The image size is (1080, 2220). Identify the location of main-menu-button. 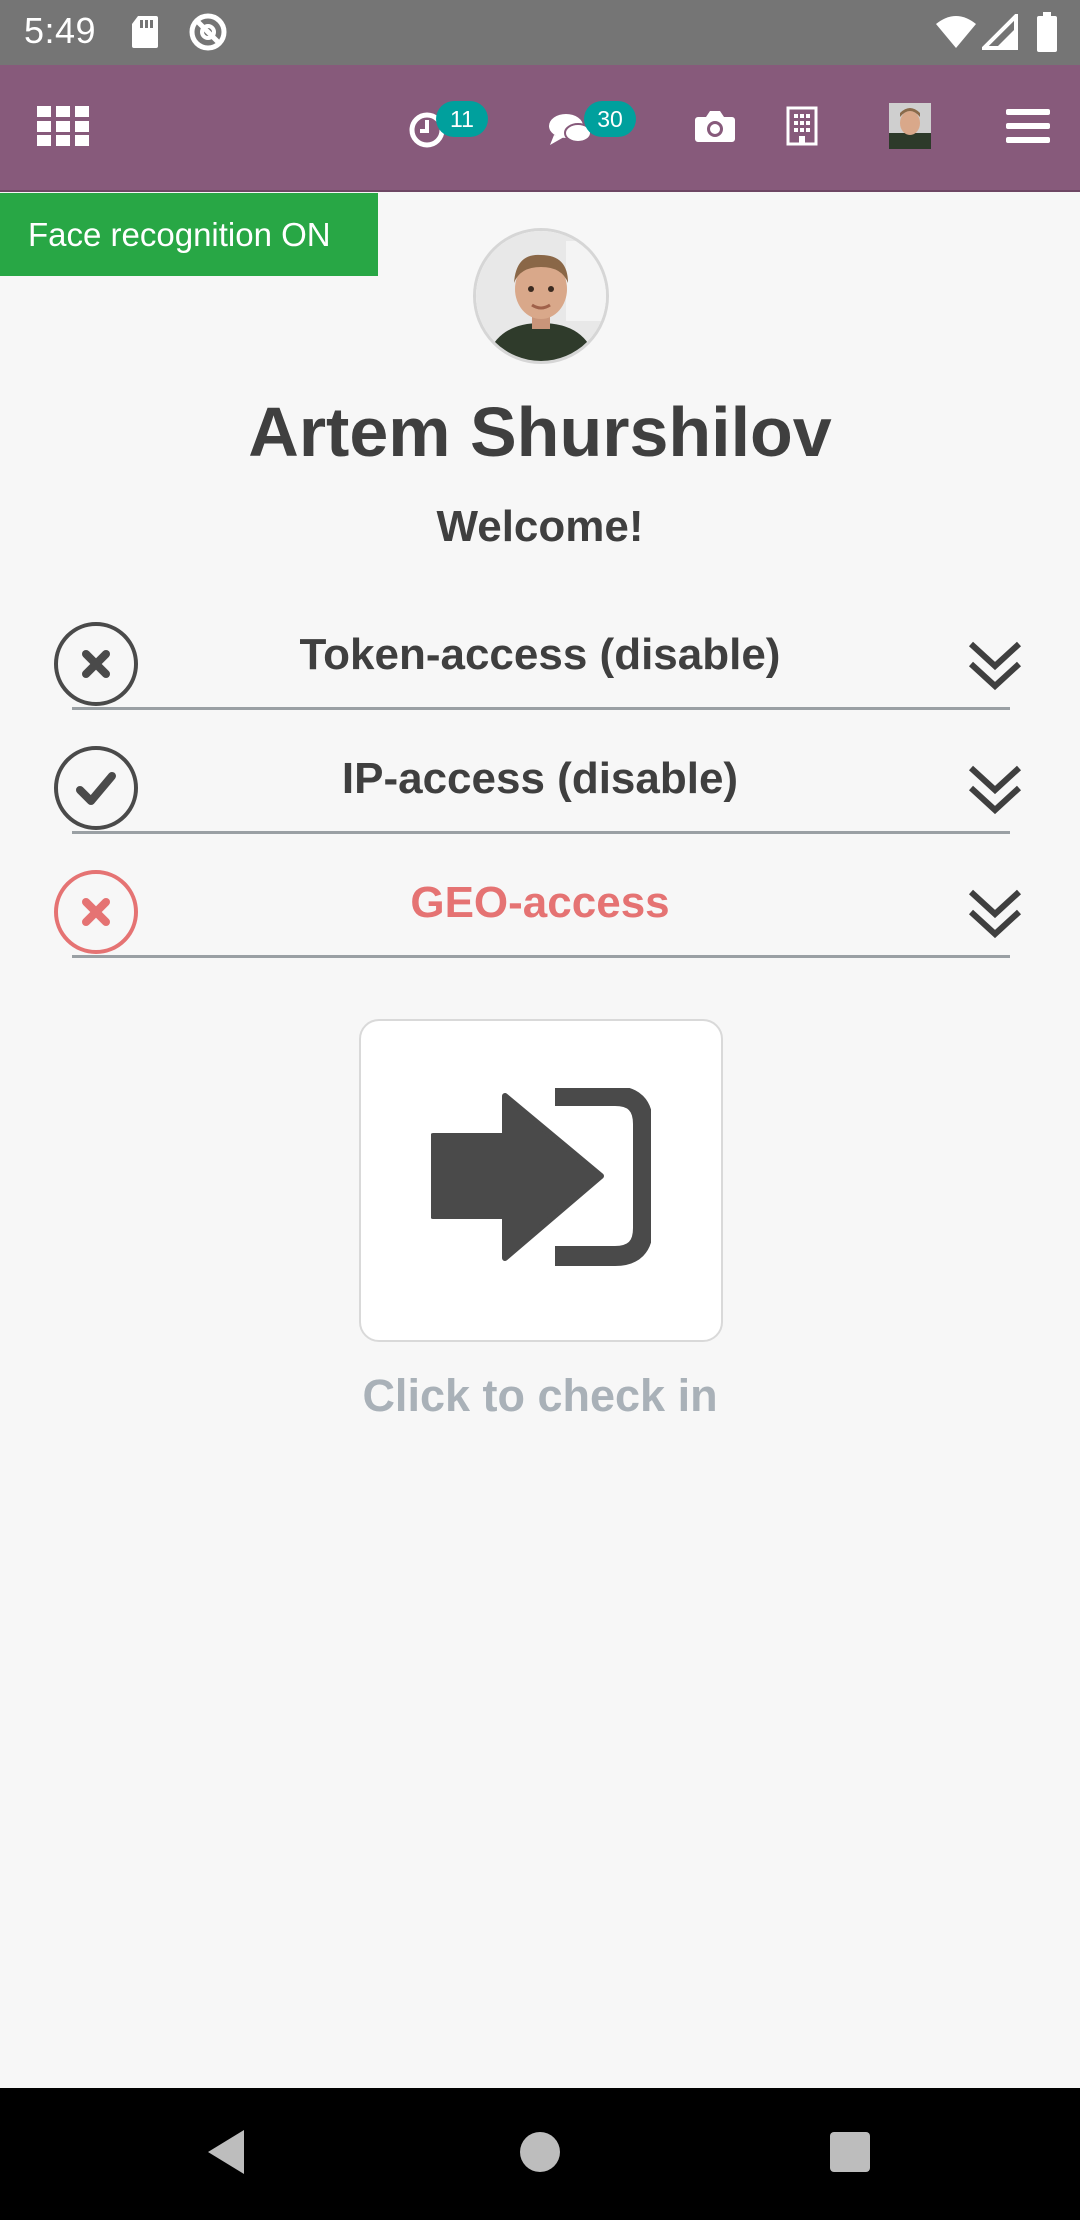
(1028, 128).